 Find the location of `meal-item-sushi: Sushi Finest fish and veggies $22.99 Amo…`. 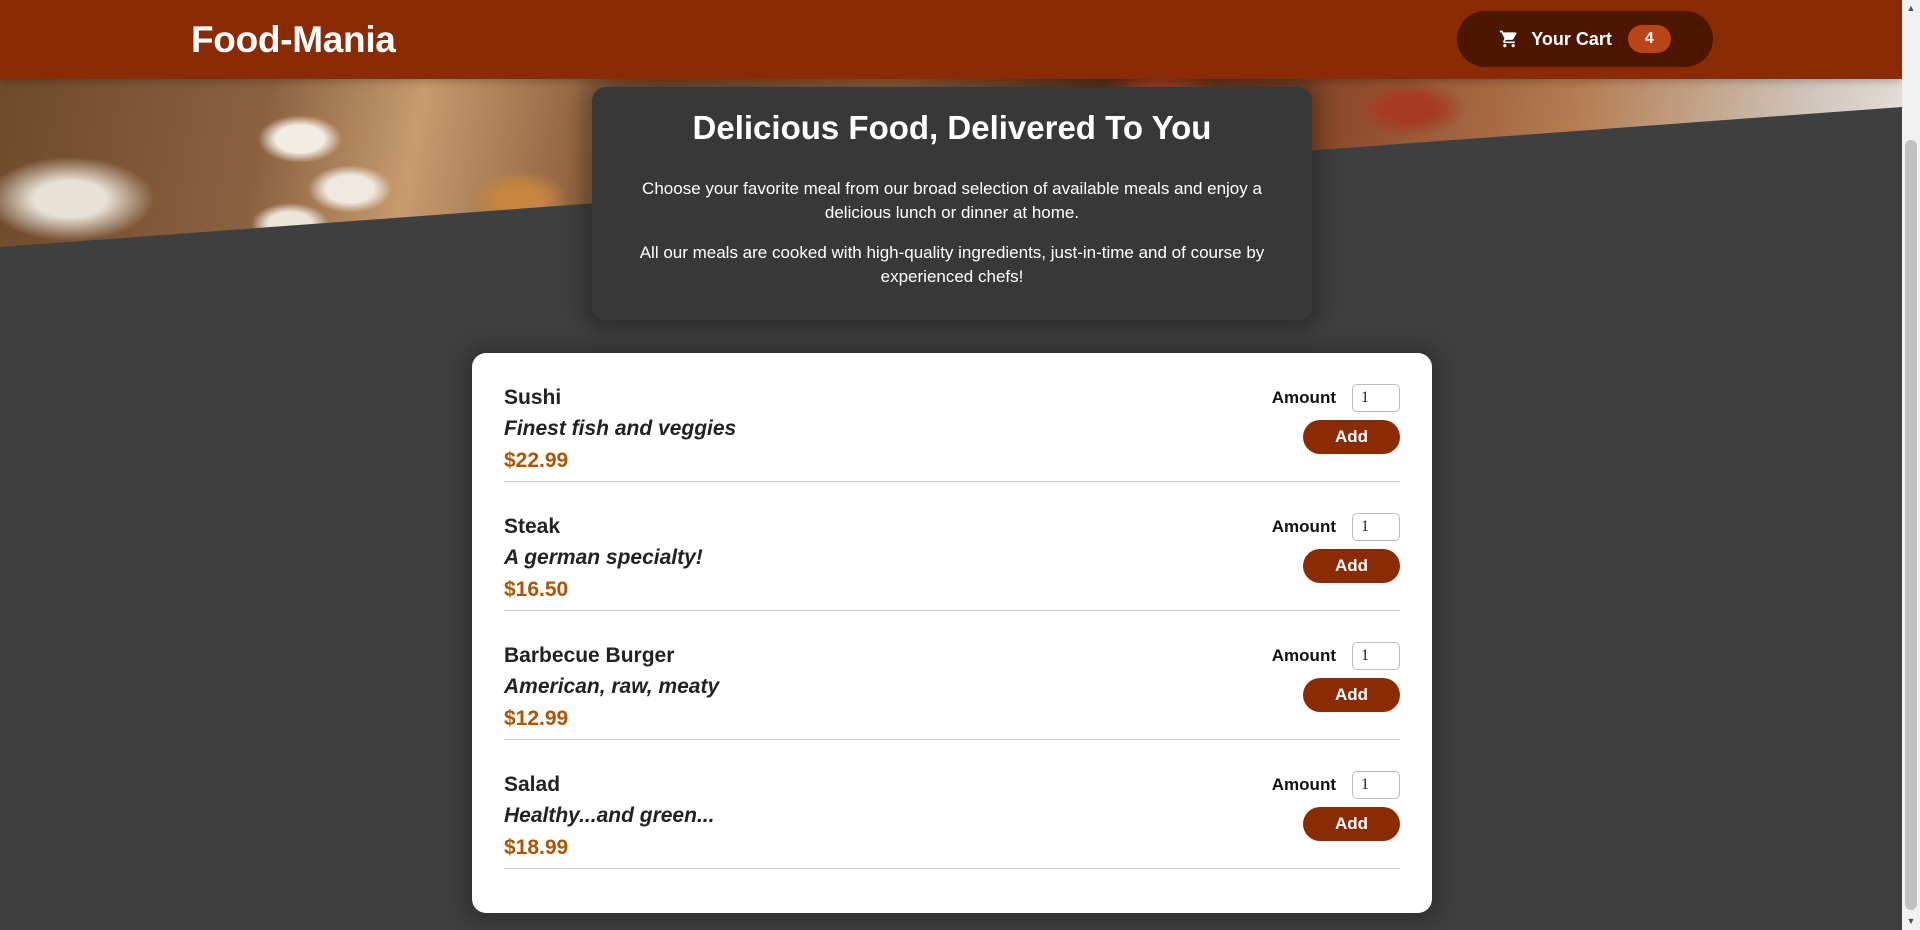

meal-item-sushi: Sushi Finest fish and veggies $22.99 Amo… is located at coordinates (952, 417).